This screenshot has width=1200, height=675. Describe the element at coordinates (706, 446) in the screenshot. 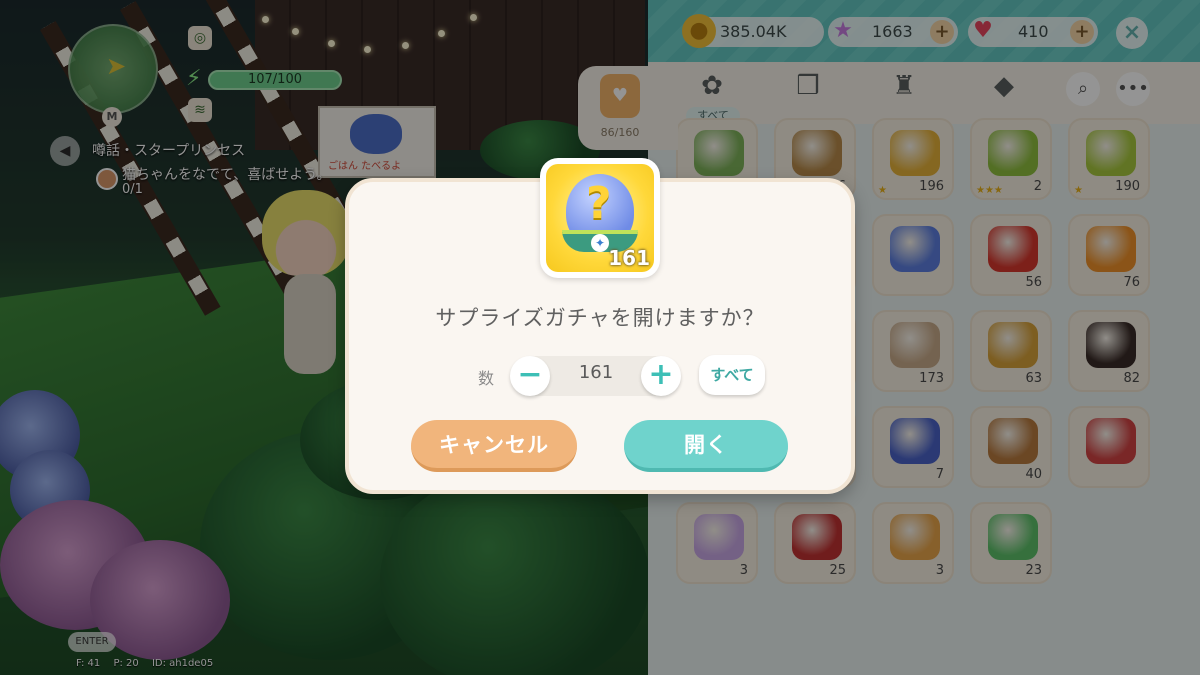

I see `open-button: 開く` at that location.